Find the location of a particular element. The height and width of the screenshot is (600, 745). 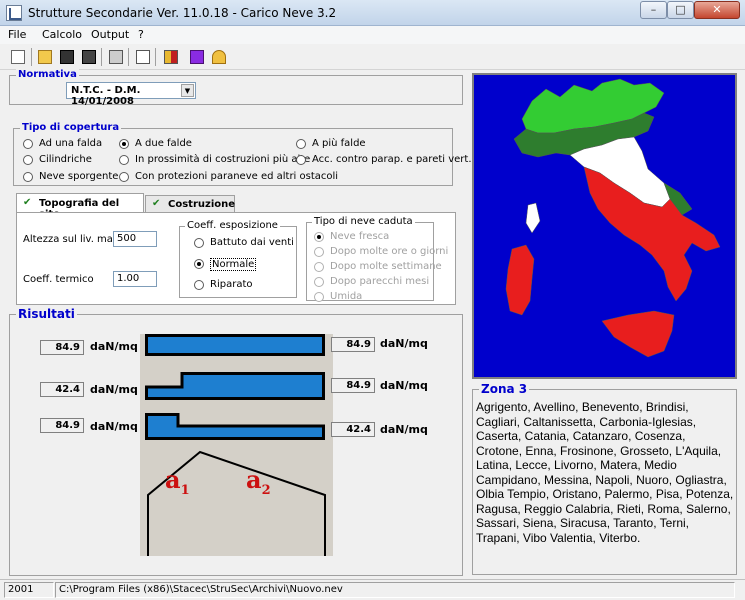

tab-costruzione-label: Costruzione is located at coordinates (202, 204).